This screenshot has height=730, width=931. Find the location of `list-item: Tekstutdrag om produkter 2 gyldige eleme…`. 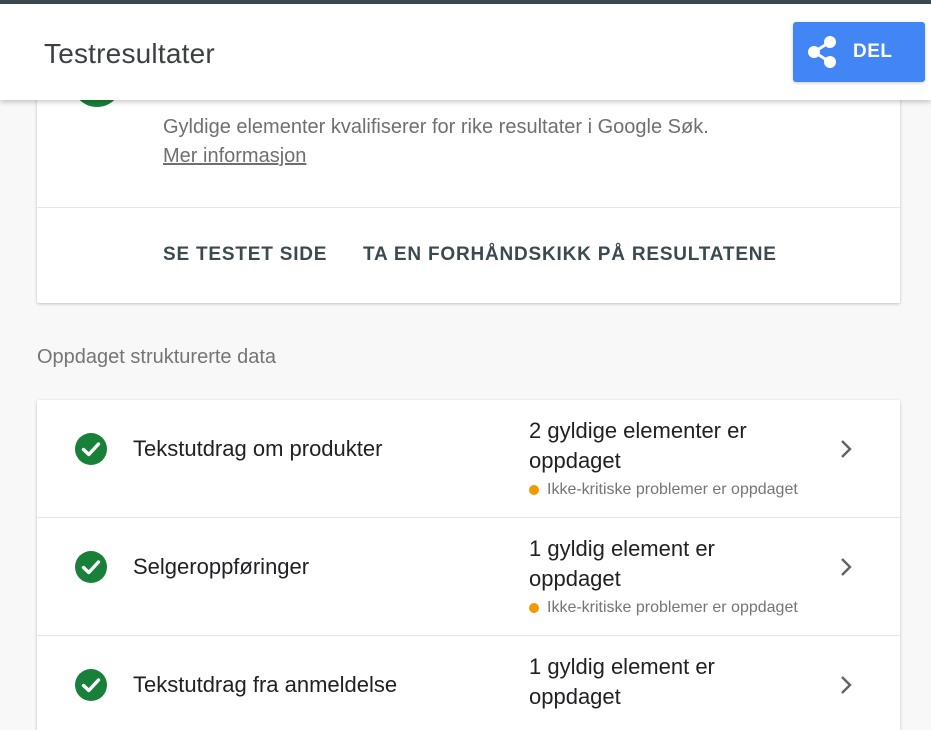

list-item: Tekstutdrag om produkter 2 gyldige eleme… is located at coordinates (468, 459).